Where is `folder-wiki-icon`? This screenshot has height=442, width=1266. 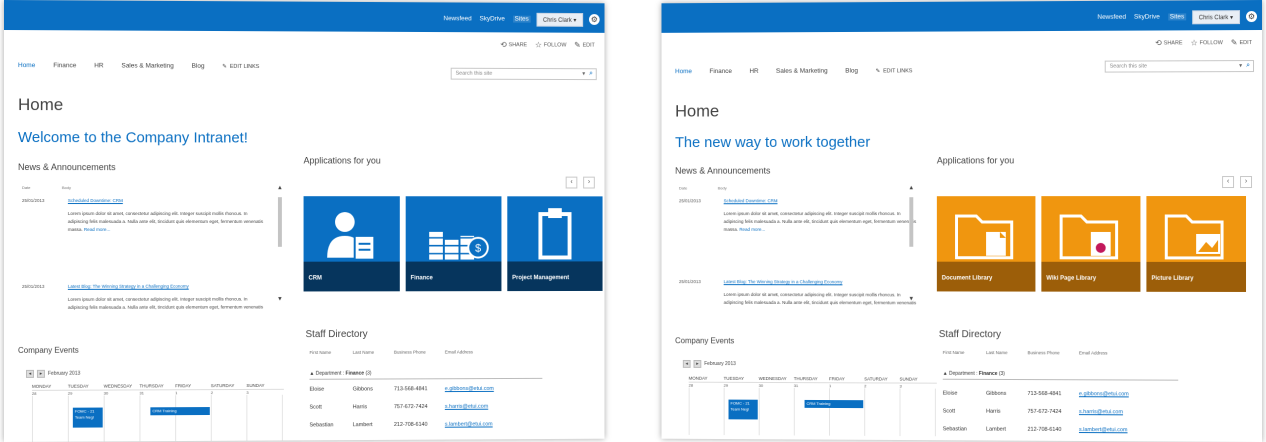
folder-wiki-icon is located at coordinates (1090, 231).